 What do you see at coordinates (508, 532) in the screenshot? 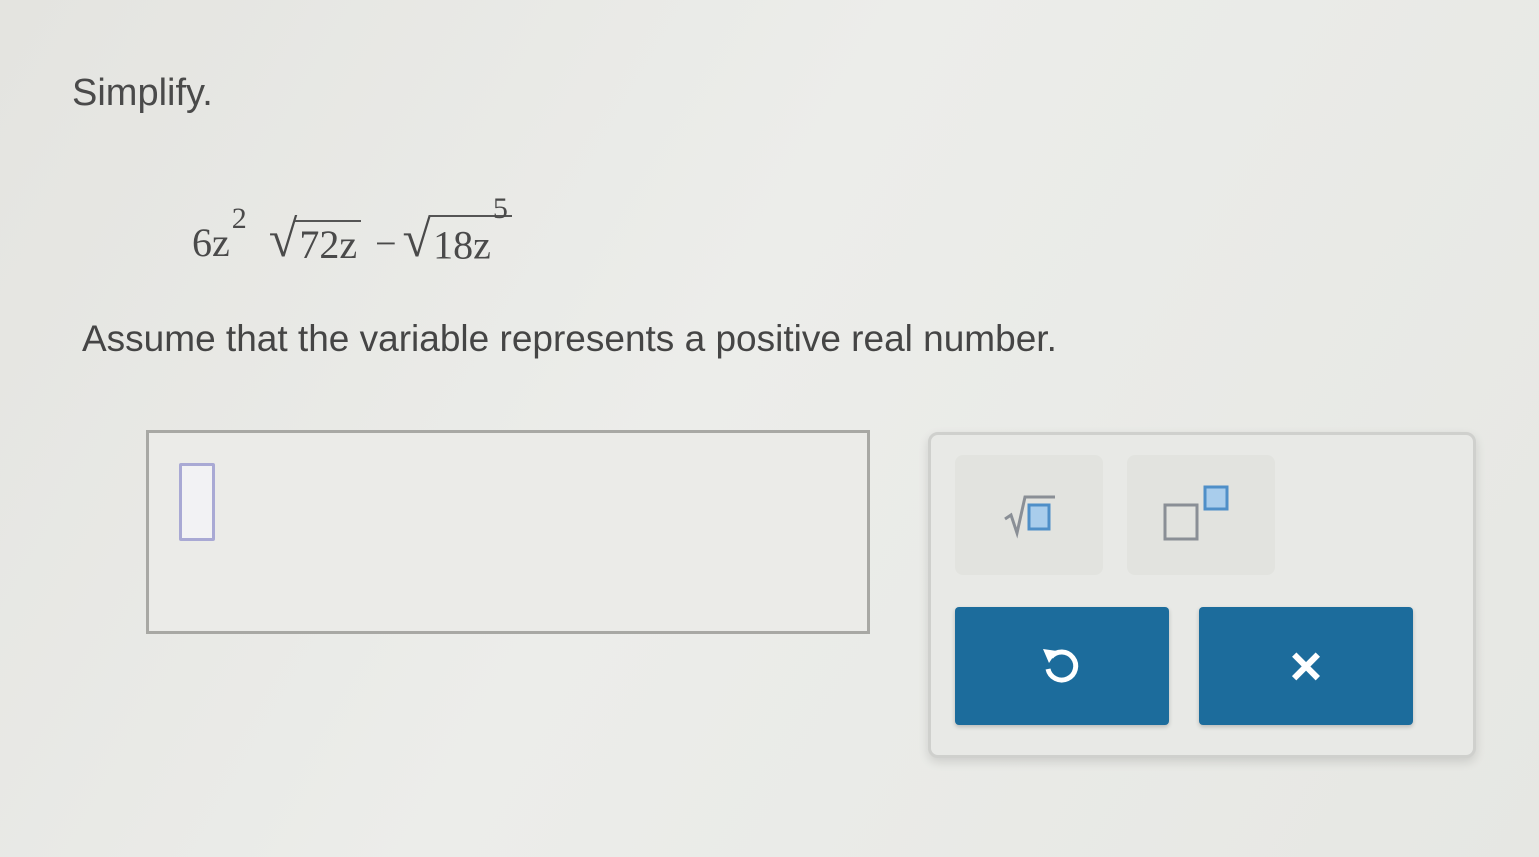
I see `answer-input` at bounding box center [508, 532].